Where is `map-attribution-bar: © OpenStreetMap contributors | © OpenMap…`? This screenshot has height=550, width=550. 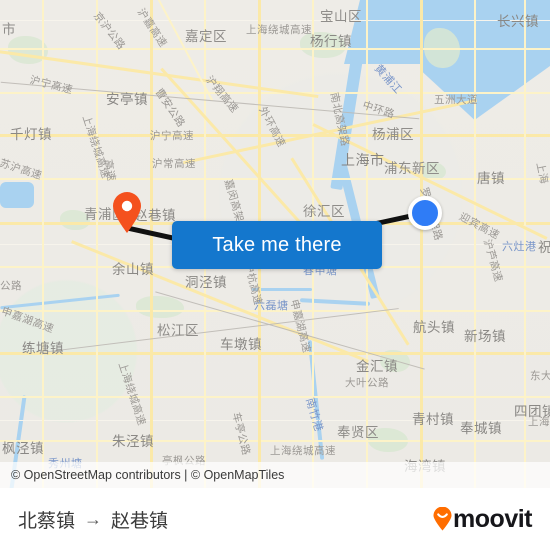 map-attribution-bar: © OpenStreetMap contributors | © OpenMap… is located at coordinates (275, 475).